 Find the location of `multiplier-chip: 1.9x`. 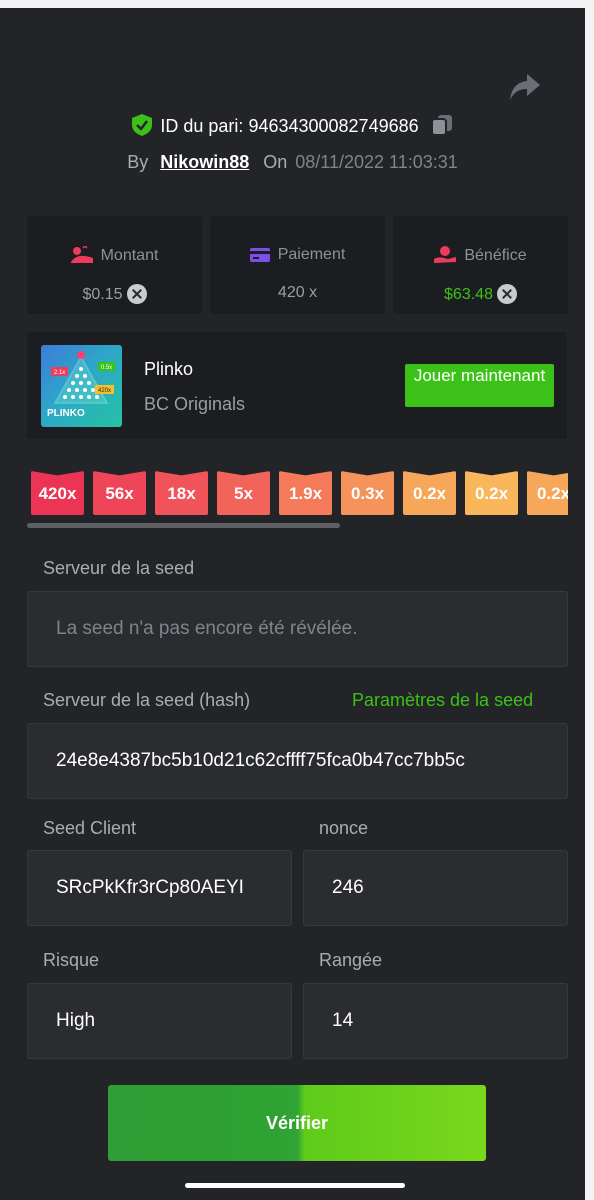

multiplier-chip: 1.9x is located at coordinates (305, 493).